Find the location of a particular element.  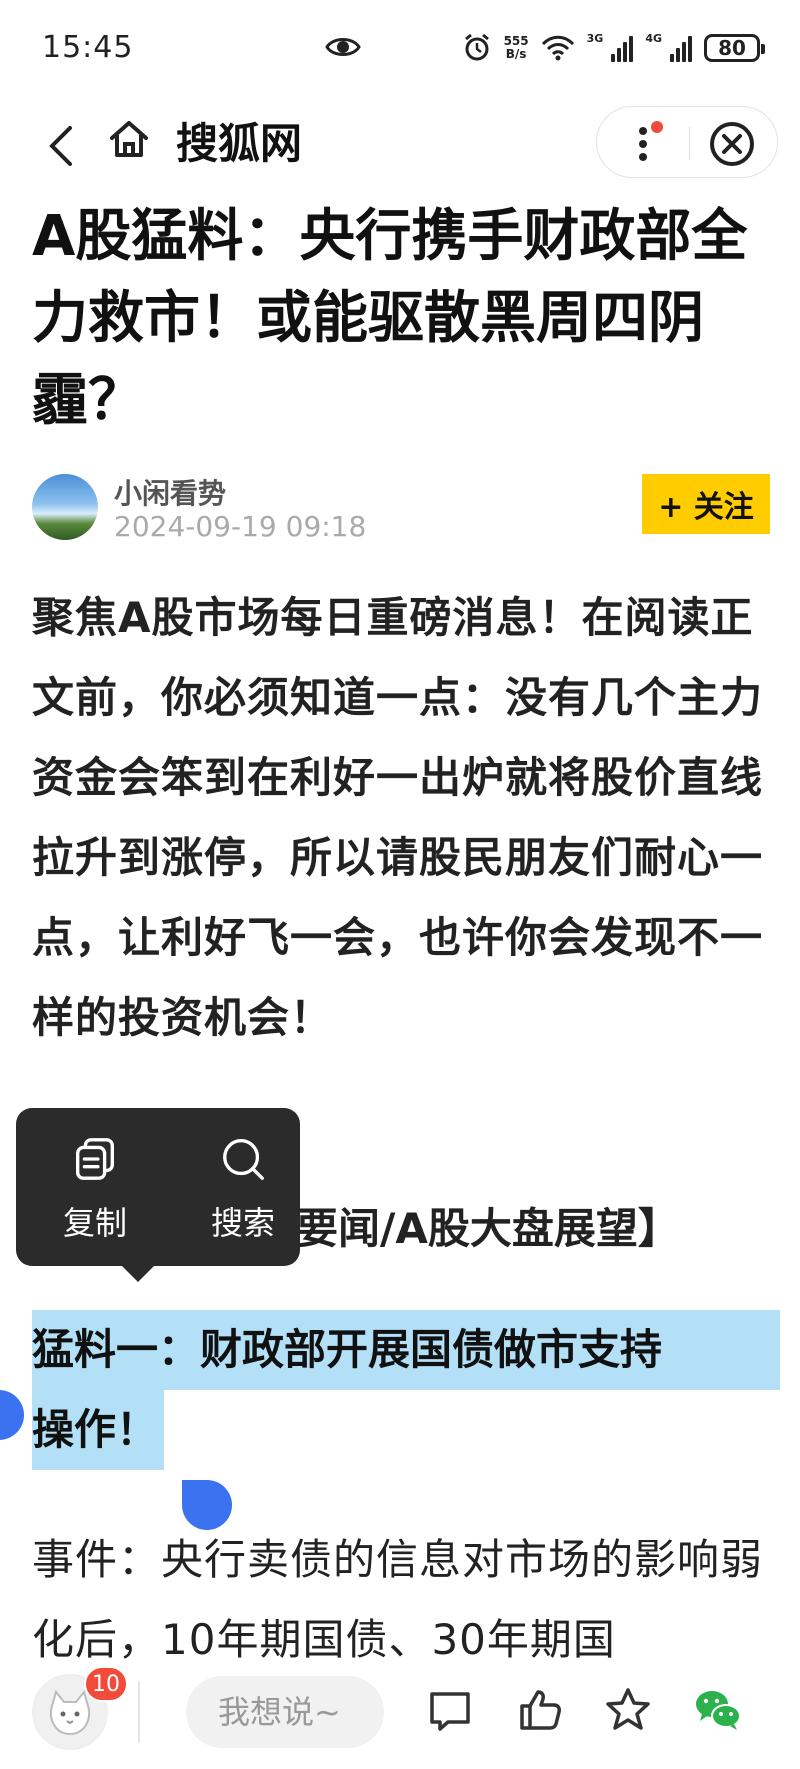

copy-label: 复制 is located at coordinates (94, 1223).